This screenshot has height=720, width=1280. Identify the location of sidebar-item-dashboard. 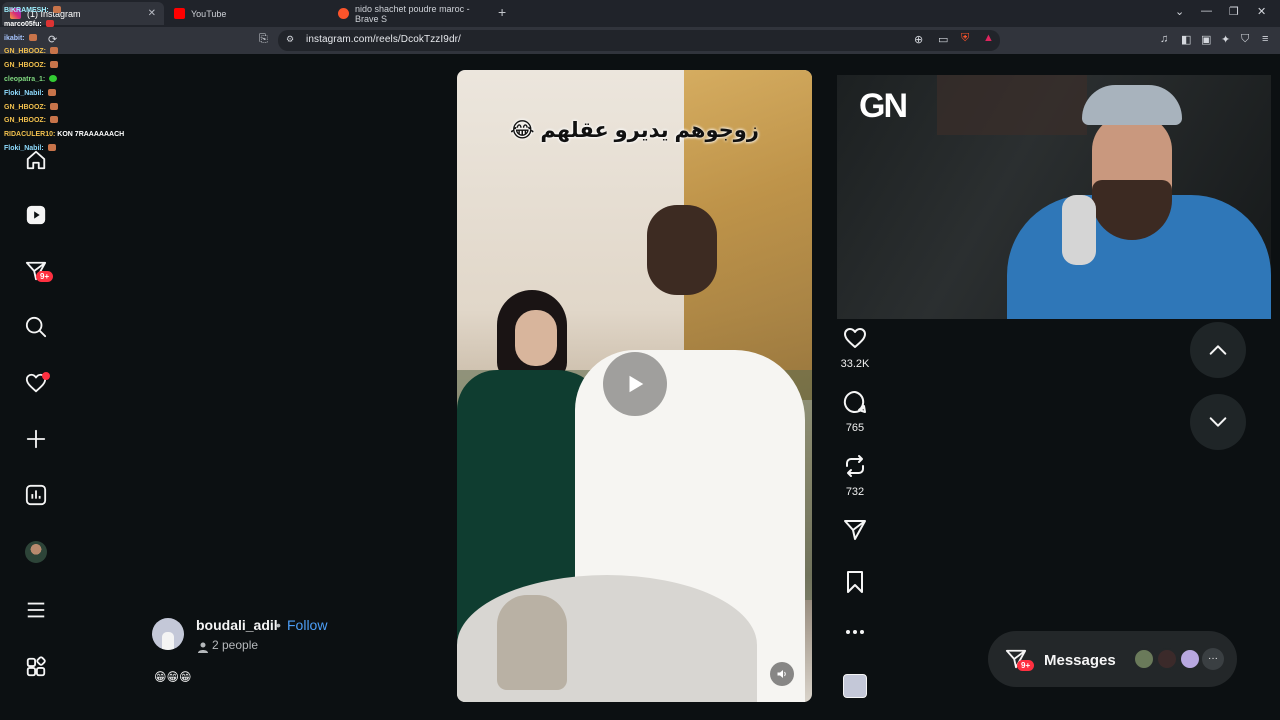
(36, 495).